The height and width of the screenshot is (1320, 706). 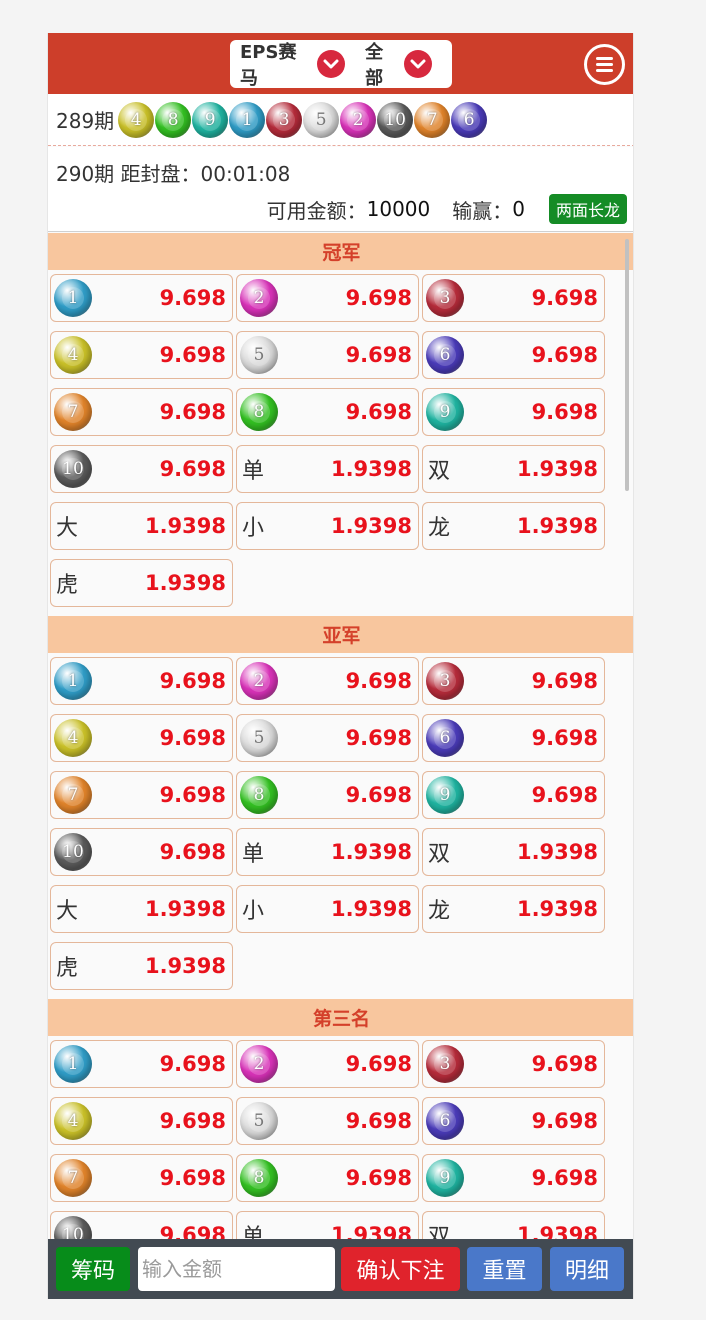 What do you see at coordinates (259, 1121) in the screenshot?
I see `ball-5-icon: 5` at bounding box center [259, 1121].